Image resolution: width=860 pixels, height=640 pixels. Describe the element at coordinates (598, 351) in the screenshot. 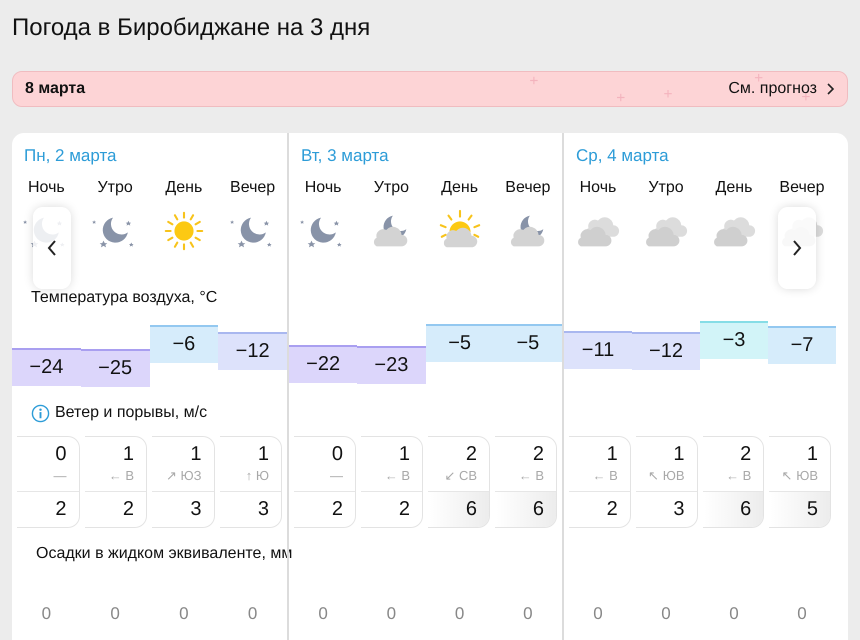

I see `temperature-value: −11` at that location.